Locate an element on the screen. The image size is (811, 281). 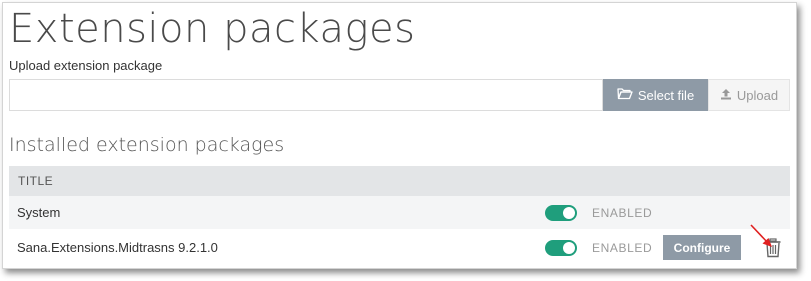
upload-button: Upload is located at coordinates (749, 95).